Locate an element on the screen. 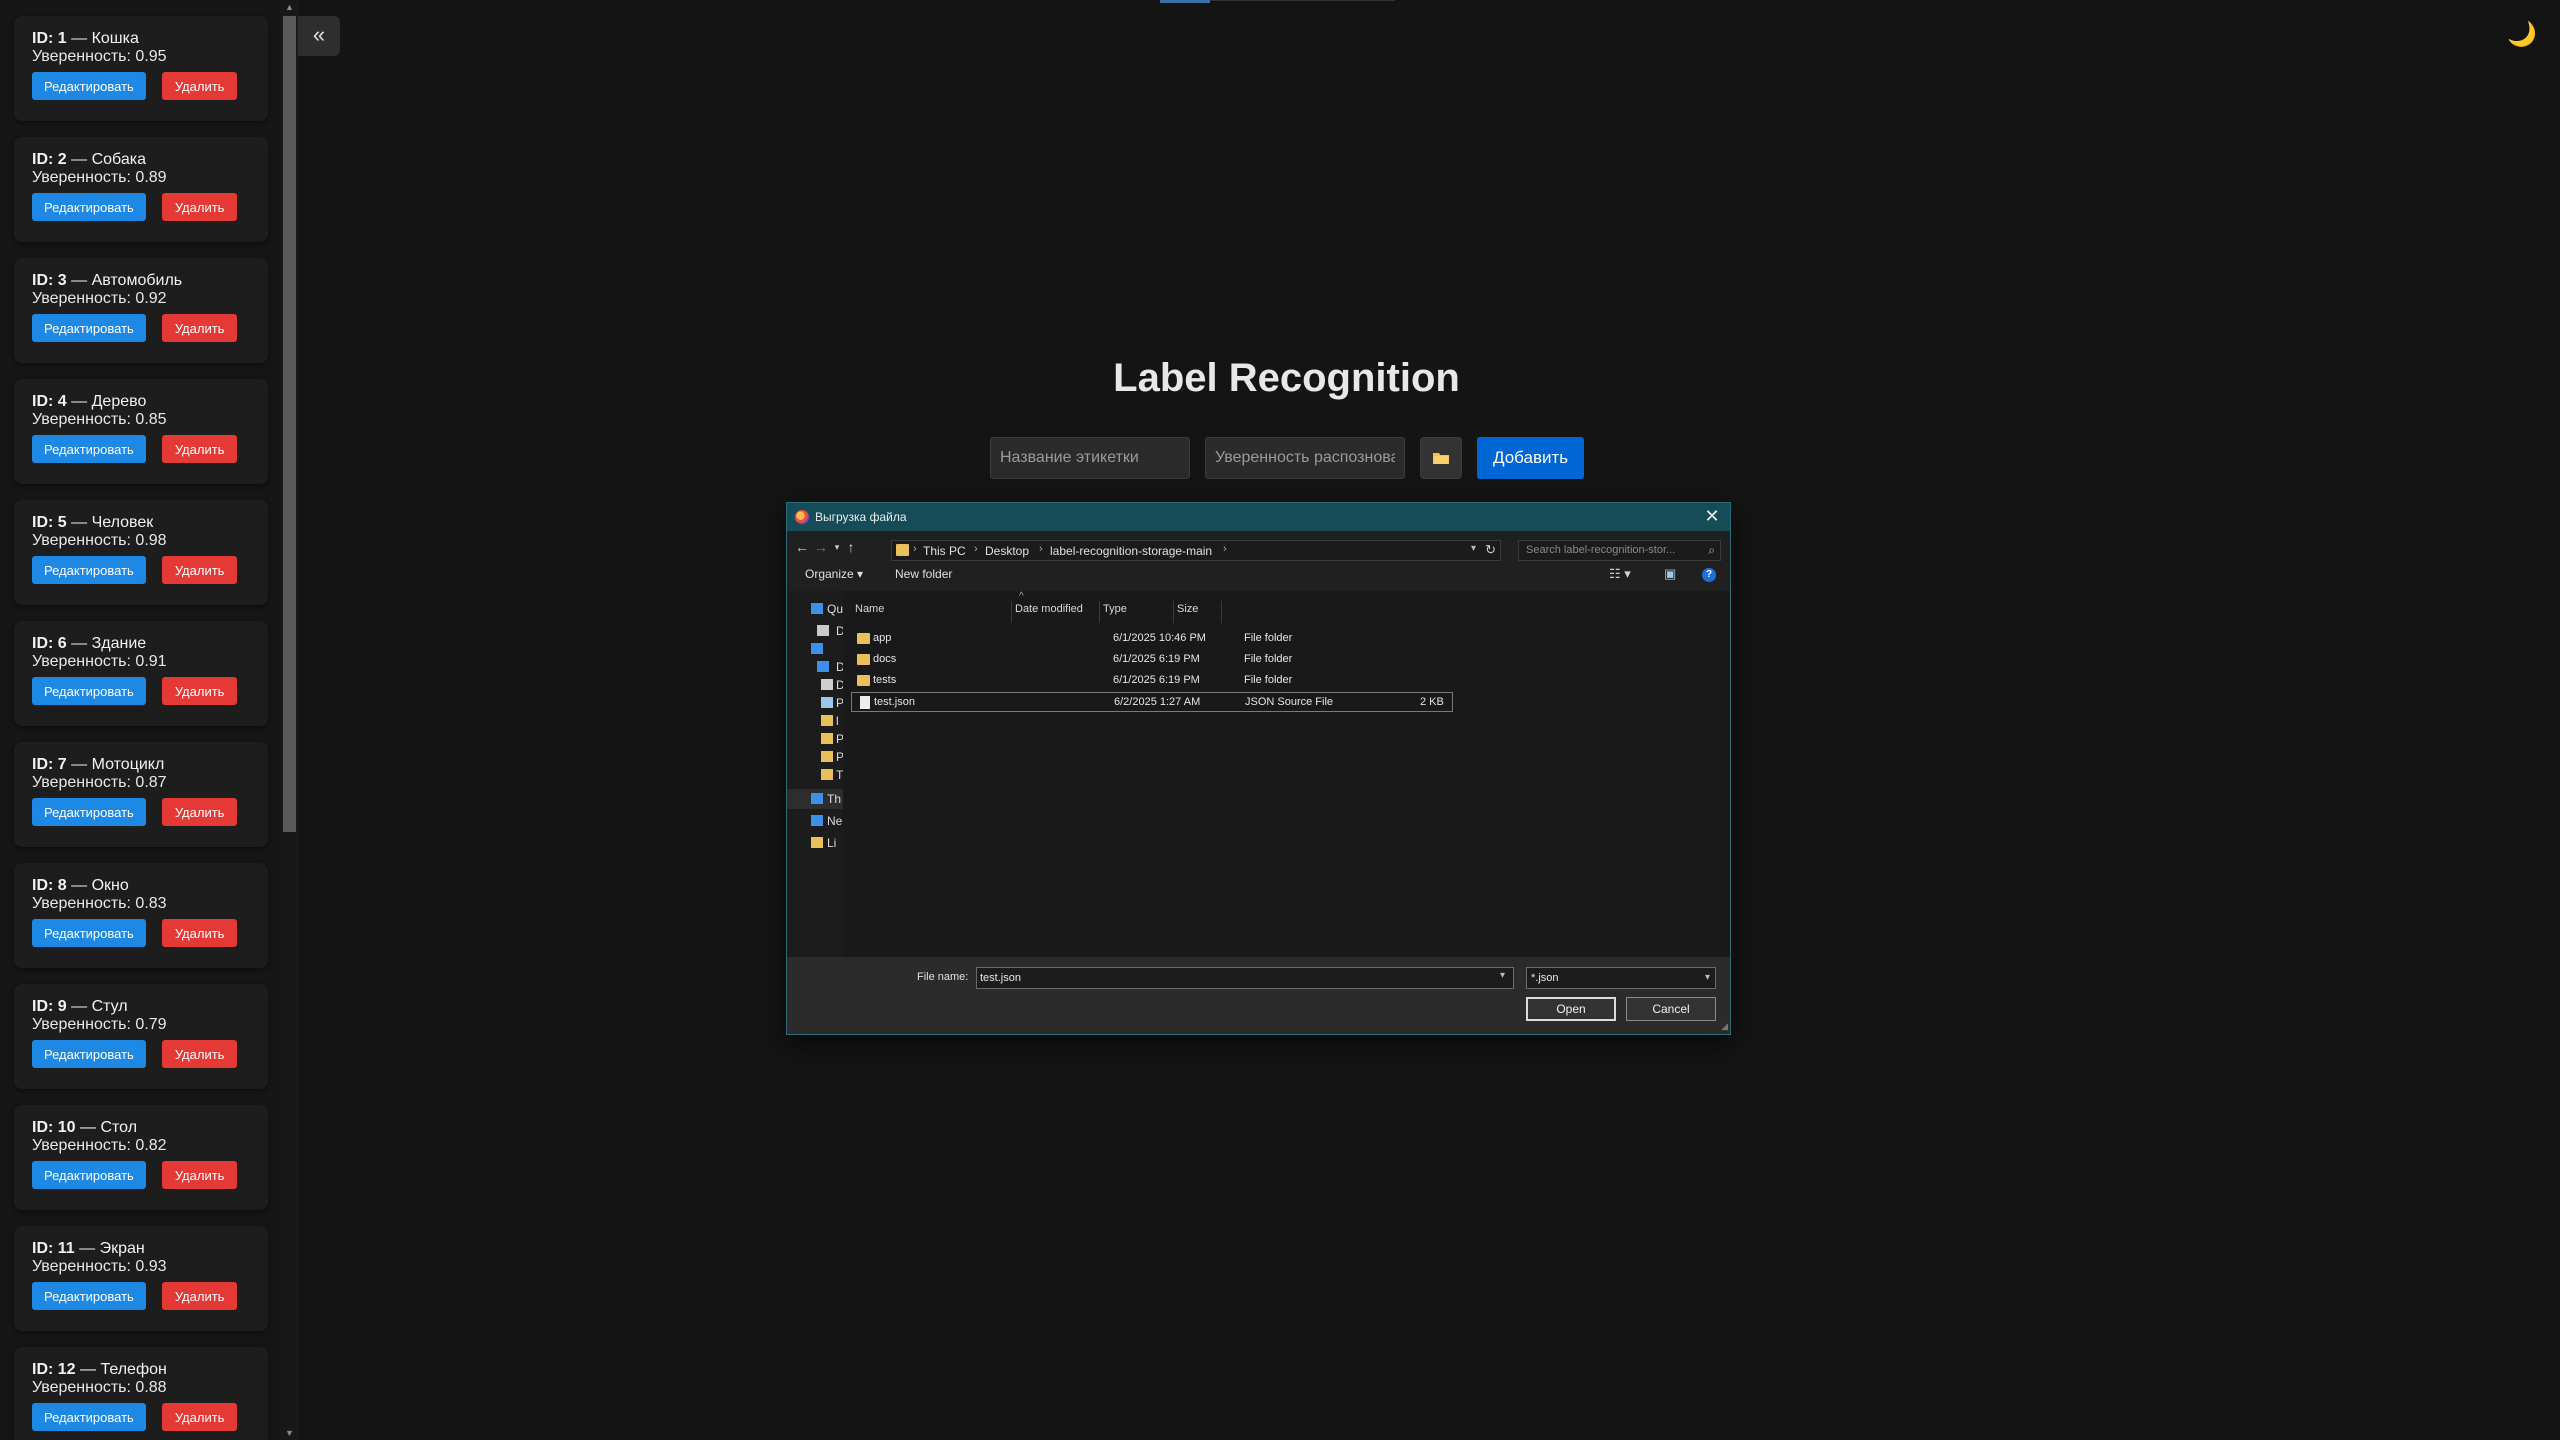  file-type-select: *.json ▾ is located at coordinates (1621, 978).